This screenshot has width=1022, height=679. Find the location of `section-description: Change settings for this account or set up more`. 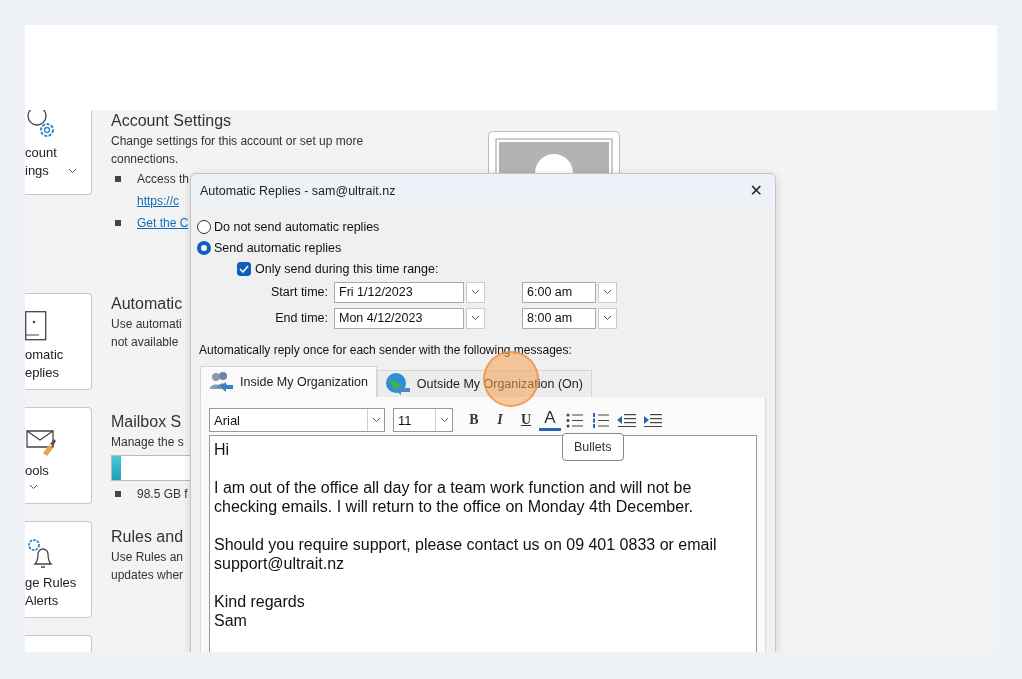

section-description: Change settings for this account or set up more is located at coordinates (237, 141).